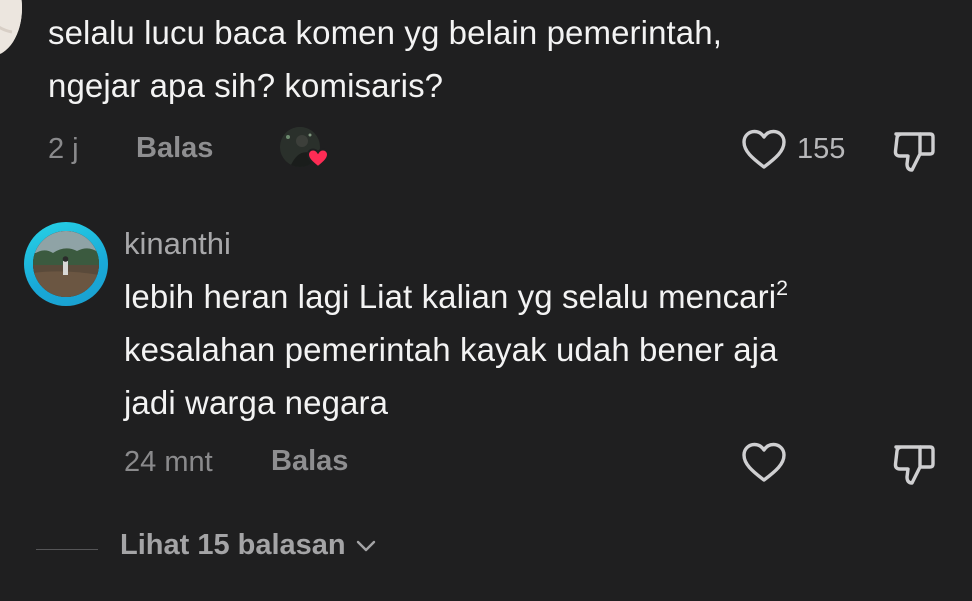 The image size is (972, 601). What do you see at coordinates (914, 150) in the screenshot?
I see `parent-dislike-thumbs-down-icon` at bounding box center [914, 150].